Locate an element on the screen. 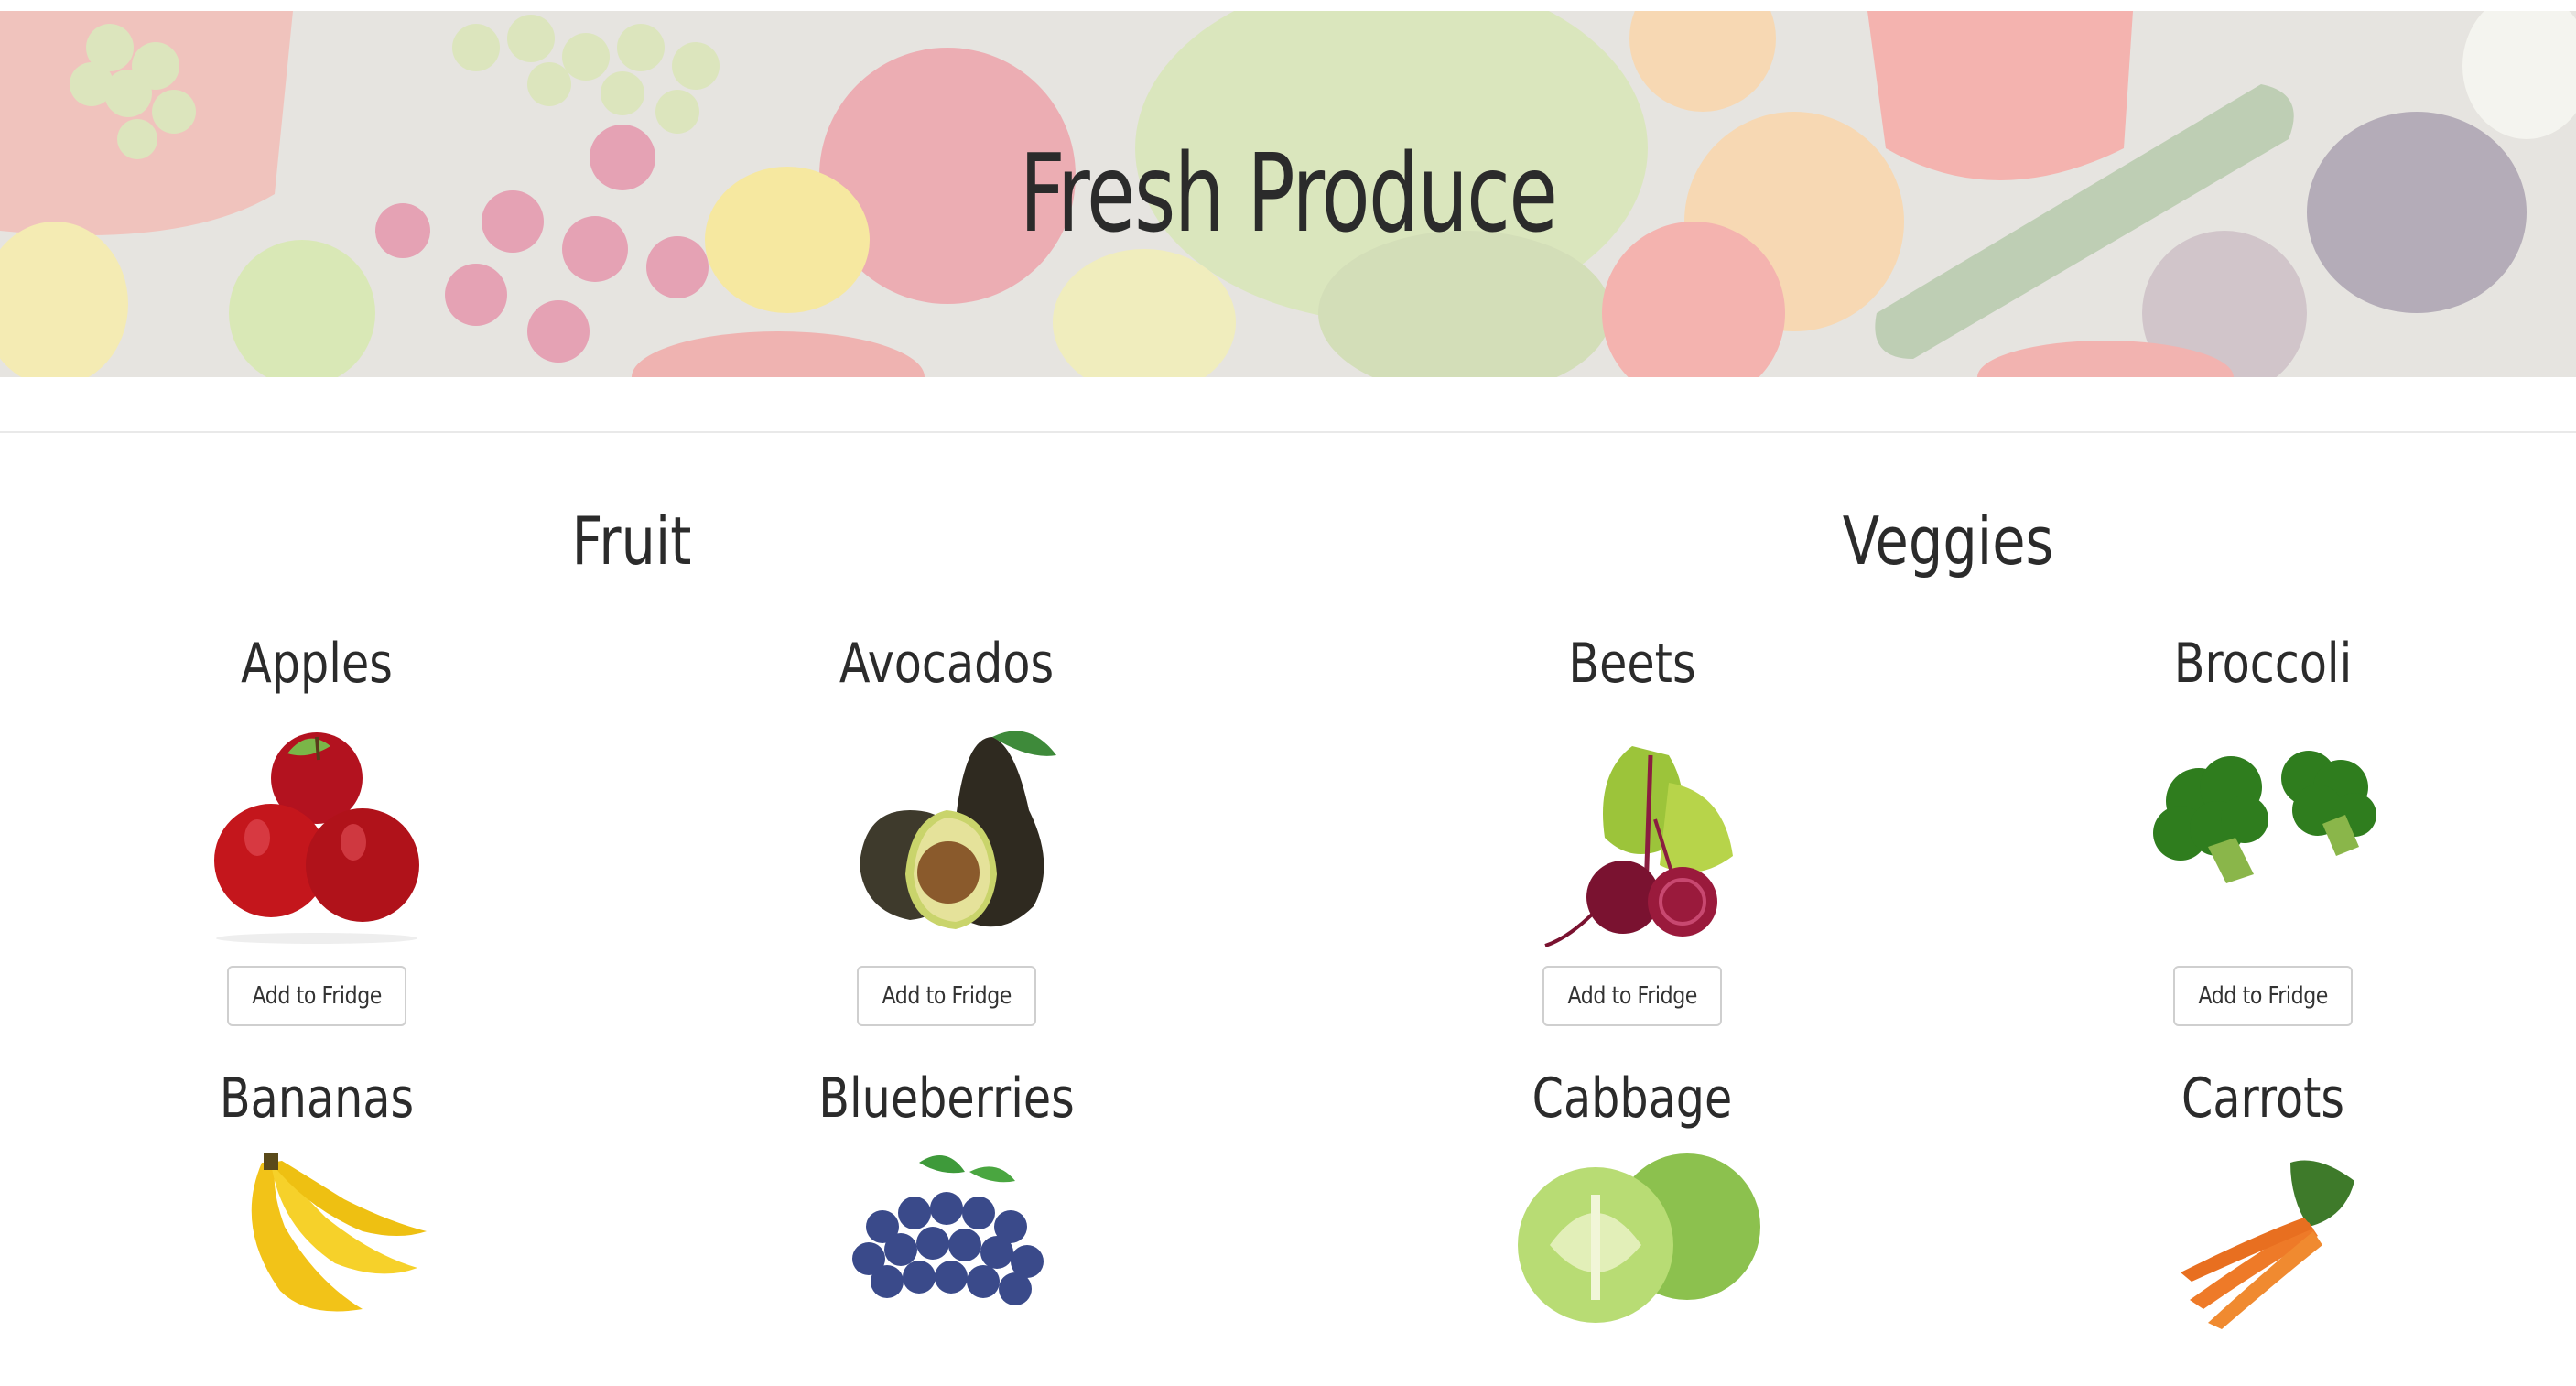 This screenshot has width=2576, height=1386. product-name: Avocados is located at coordinates (947, 664).